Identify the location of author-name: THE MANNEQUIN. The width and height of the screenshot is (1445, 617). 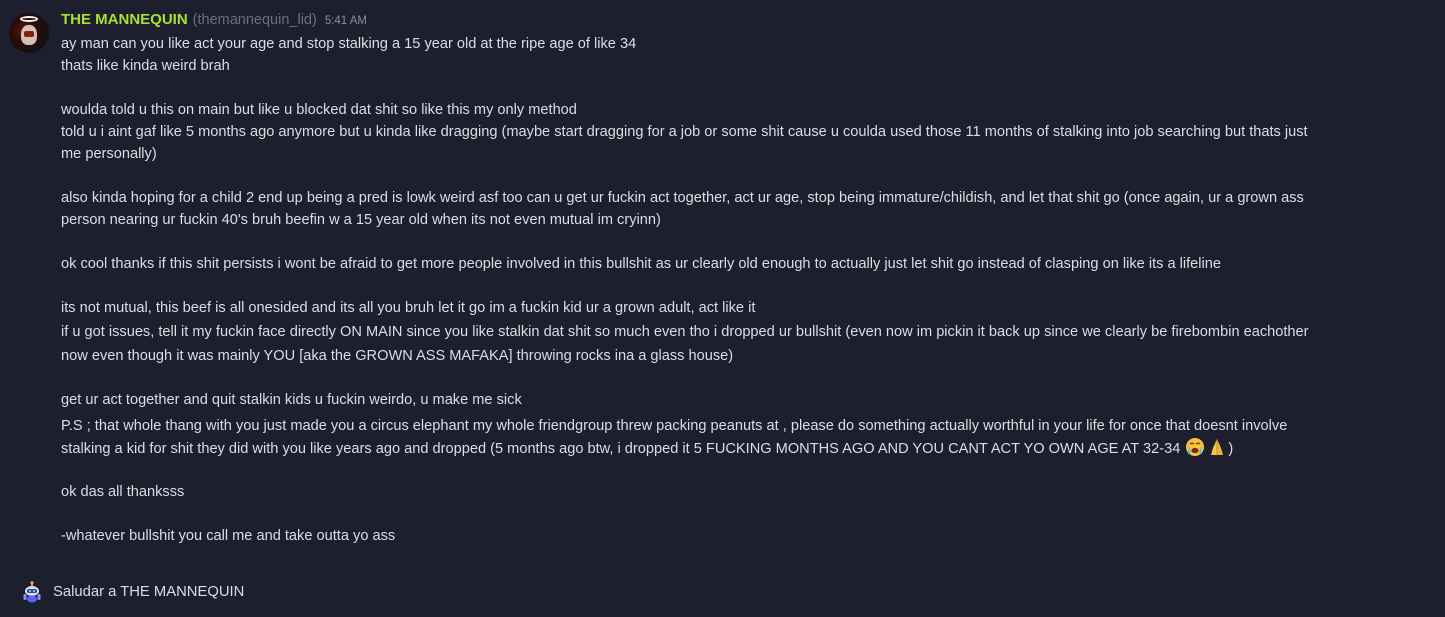
(124, 19).